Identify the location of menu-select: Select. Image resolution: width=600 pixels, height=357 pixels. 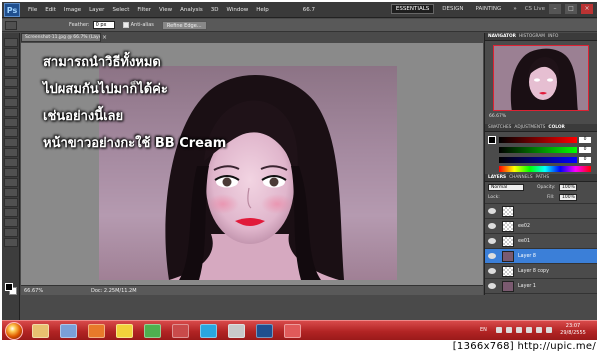
(120, 10).